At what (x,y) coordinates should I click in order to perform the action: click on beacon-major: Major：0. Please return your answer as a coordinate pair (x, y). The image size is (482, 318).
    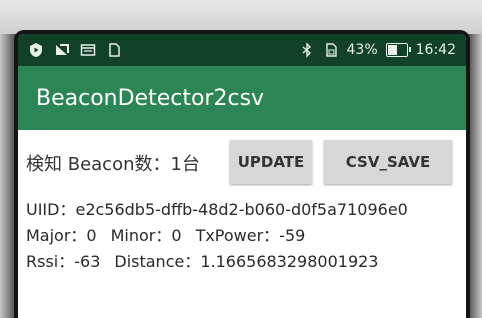
    Looking at the image, I should click on (61, 235).